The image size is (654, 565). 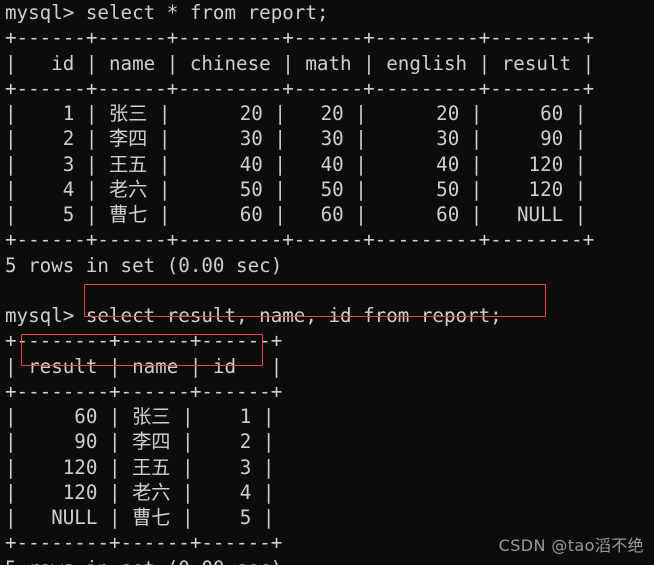 What do you see at coordinates (167, 12) in the screenshot?
I see `terminal-line-prompt-query1: mysql> select * from report;` at bounding box center [167, 12].